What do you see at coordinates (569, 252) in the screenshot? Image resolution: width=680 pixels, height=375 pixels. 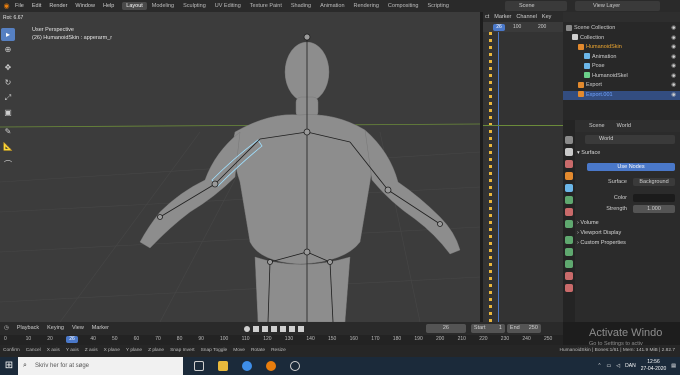 I see `physics-tab-icon` at bounding box center [569, 252].